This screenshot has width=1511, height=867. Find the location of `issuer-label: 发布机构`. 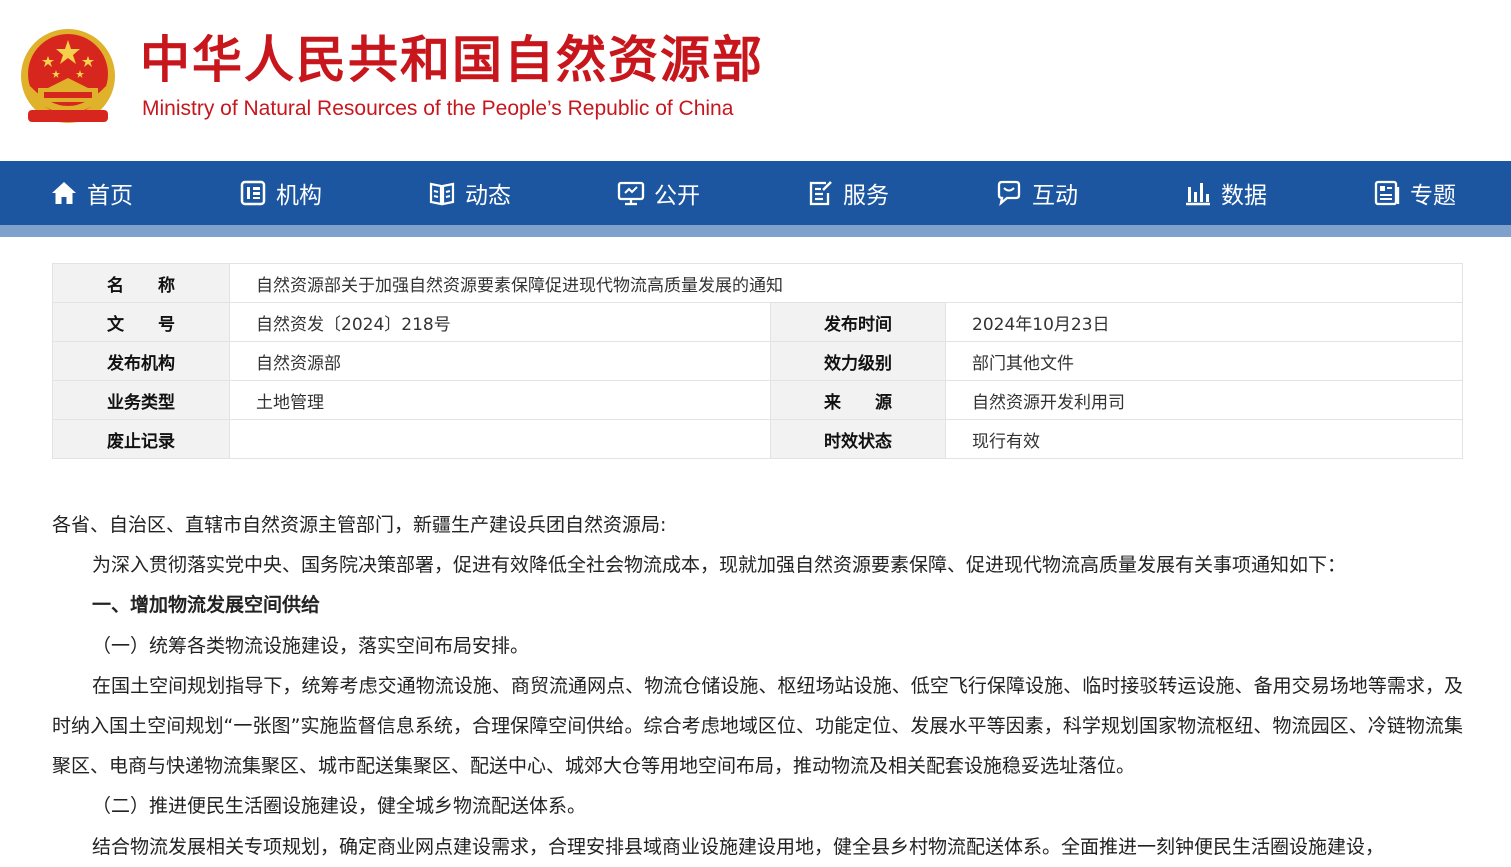

issuer-label: 发布机构 is located at coordinates (141, 361).